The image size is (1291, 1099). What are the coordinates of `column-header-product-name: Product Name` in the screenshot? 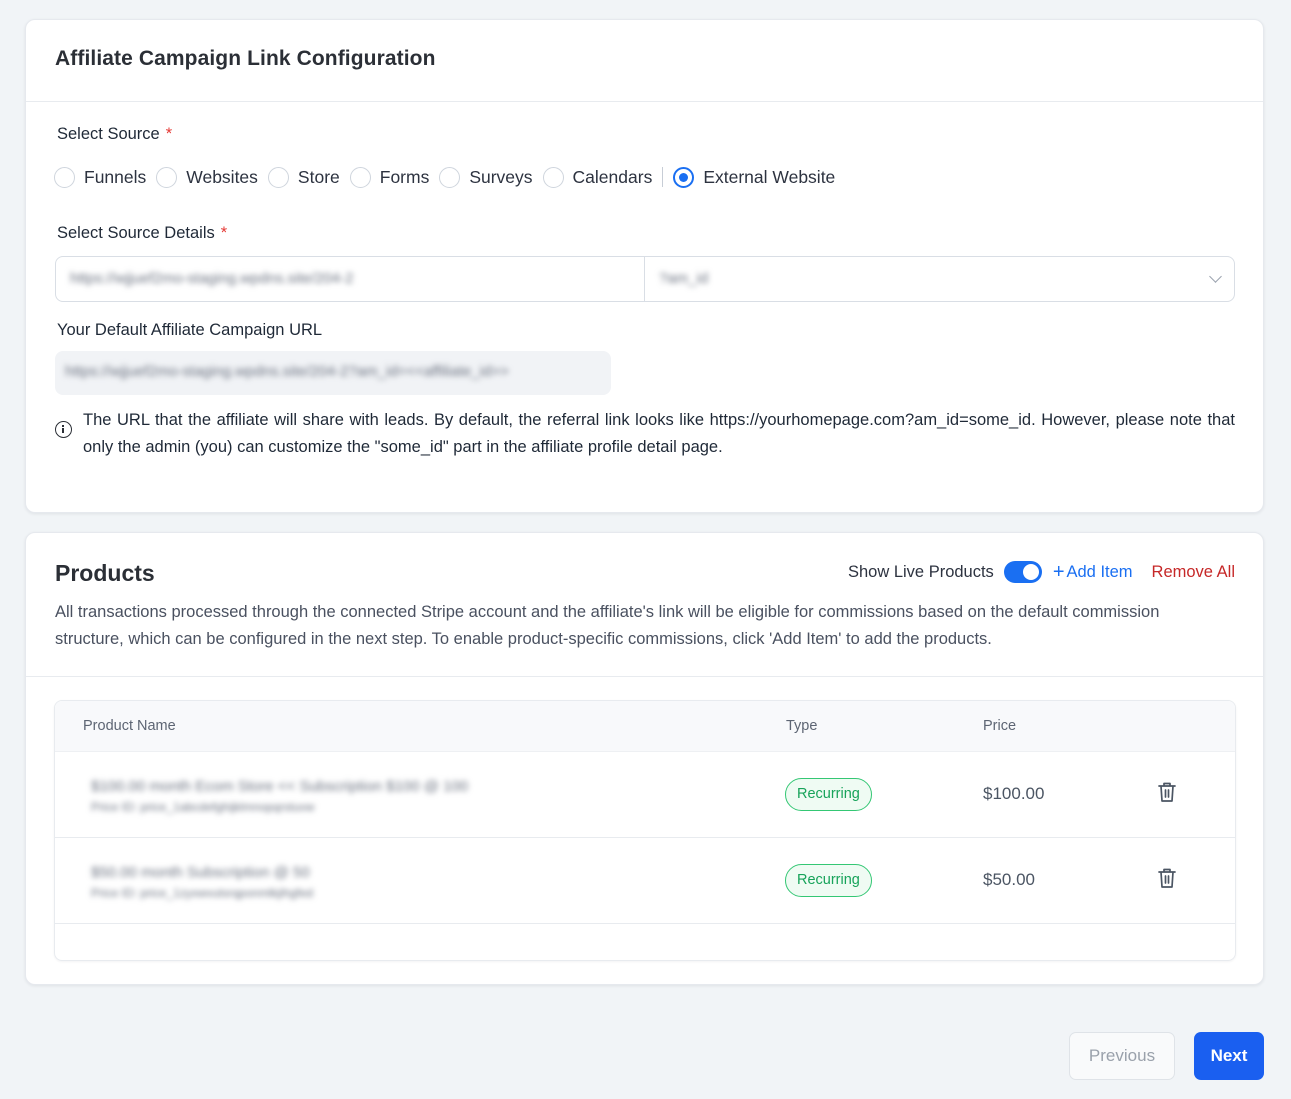 It's located at (129, 726).